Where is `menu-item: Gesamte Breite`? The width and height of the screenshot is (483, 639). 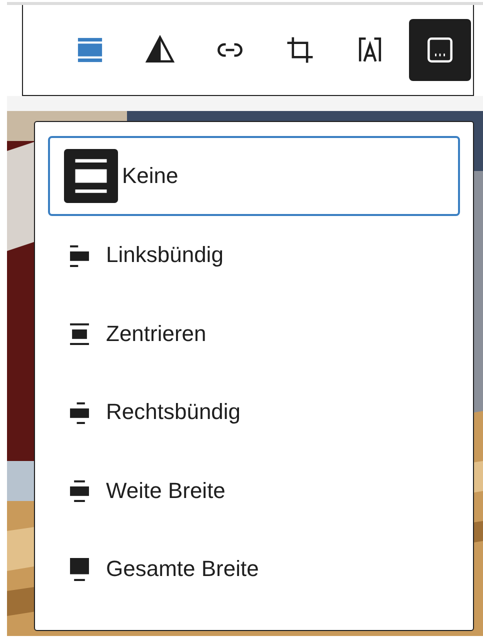
menu-item: Gesamte Breite is located at coordinates (254, 569).